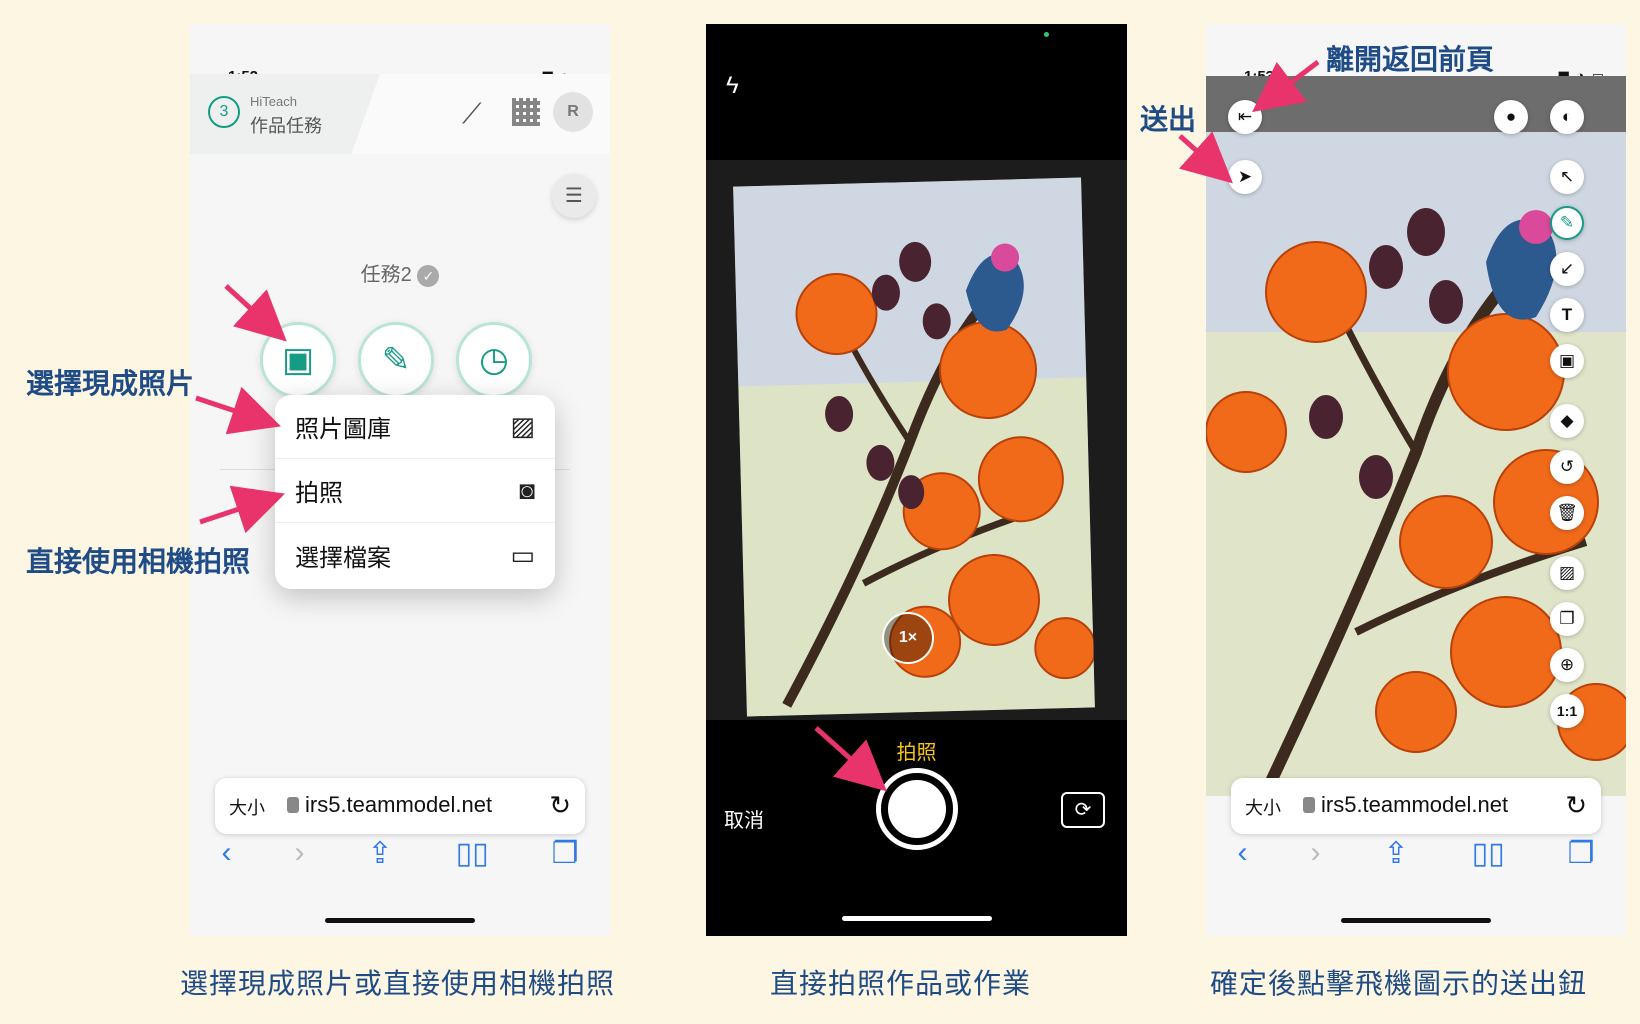 The height and width of the screenshot is (1024, 1640). Describe the element at coordinates (286, 126) in the screenshot. I see `app-subtitle: 作品任務` at that location.